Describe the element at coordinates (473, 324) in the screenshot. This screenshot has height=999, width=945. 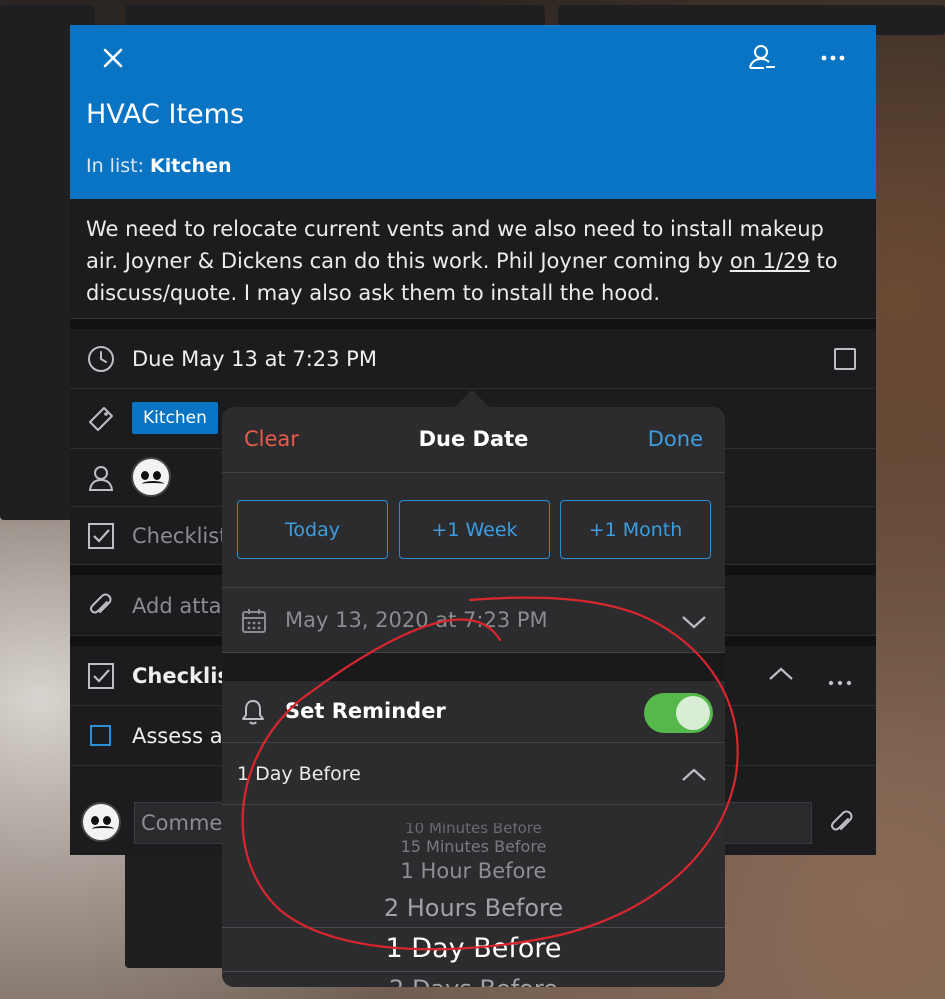
I see `divider` at that location.